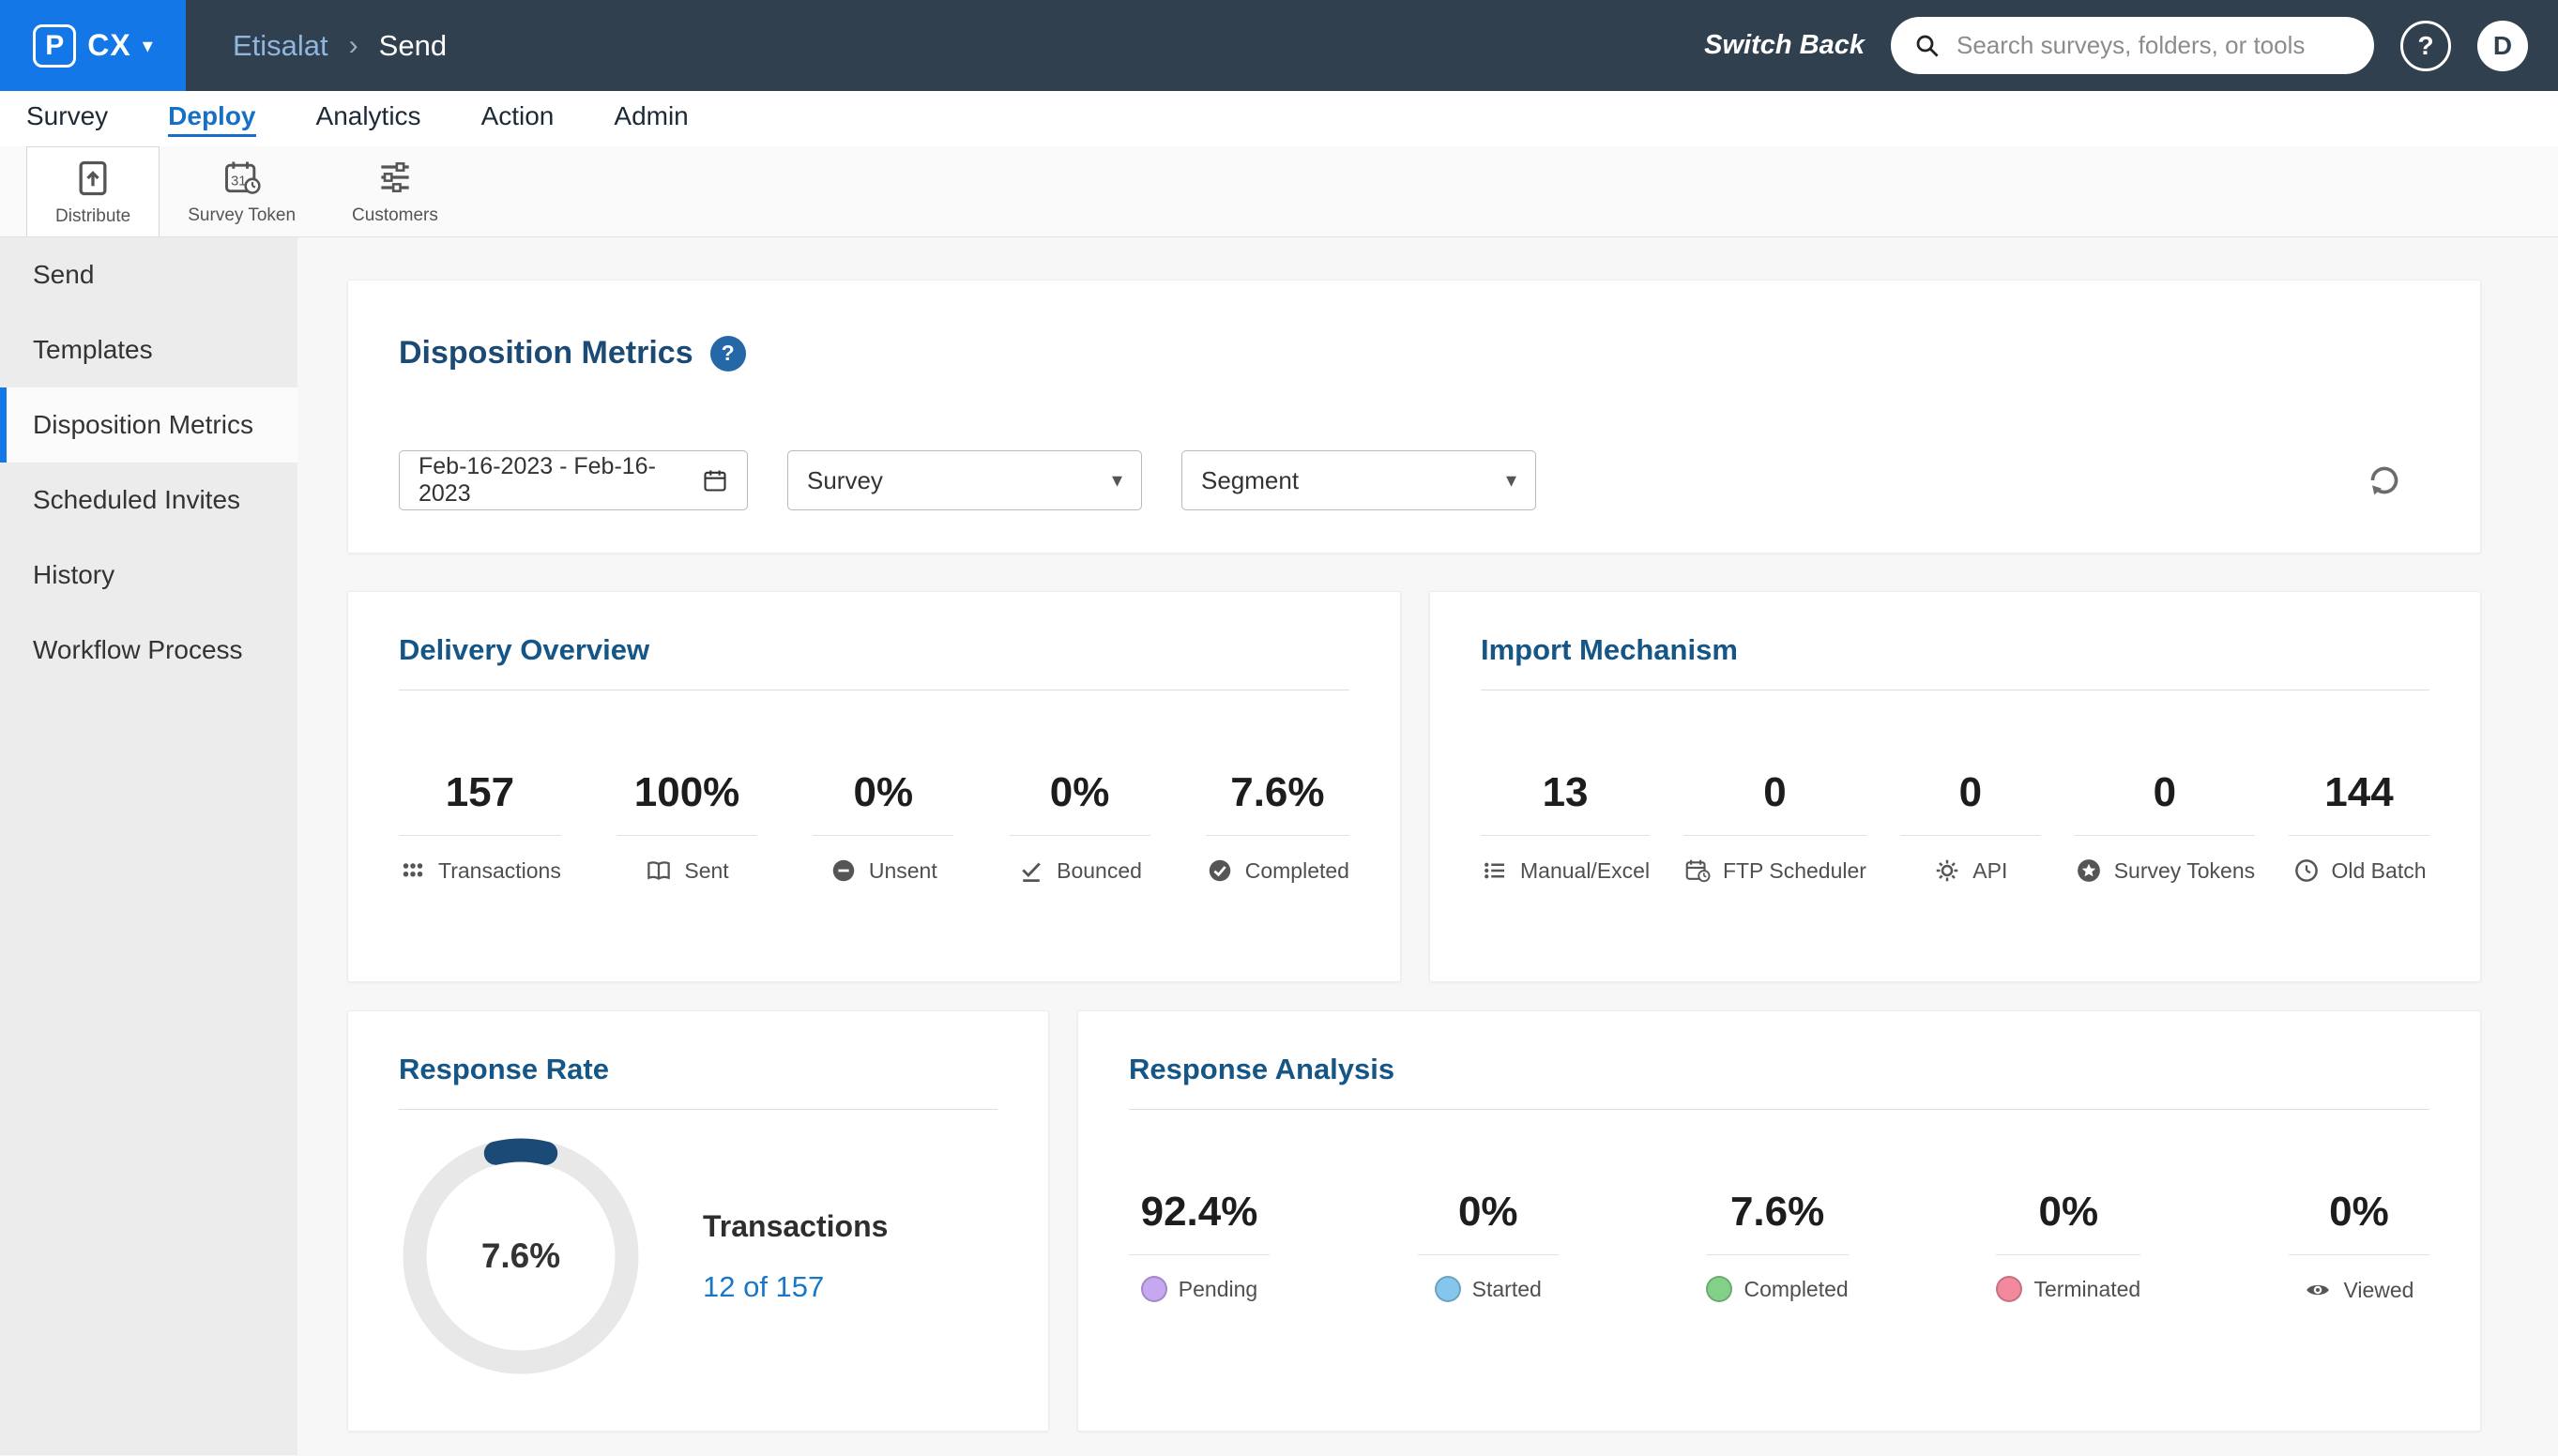 This screenshot has width=2558, height=1456. What do you see at coordinates (1970, 827) in the screenshot?
I see `stat-api: 0 API` at bounding box center [1970, 827].